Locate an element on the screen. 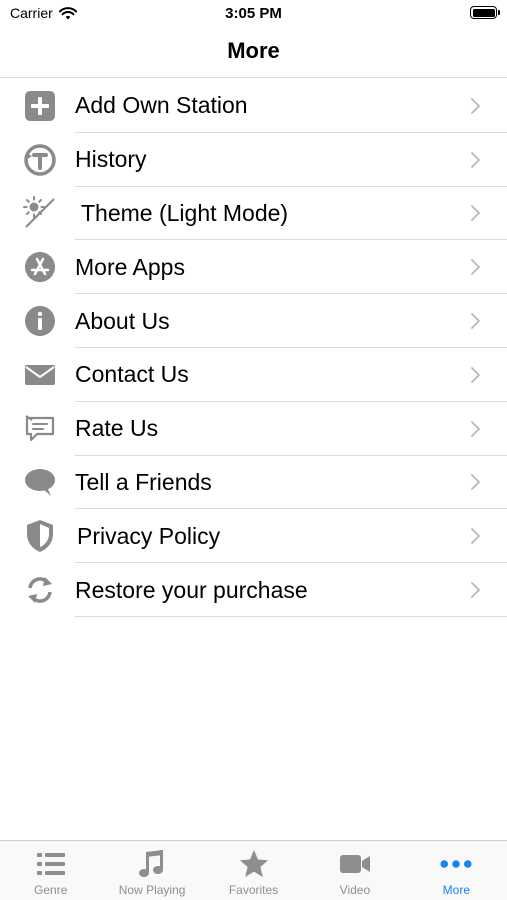  menu-item-label: Restore your purchase is located at coordinates (191, 589).